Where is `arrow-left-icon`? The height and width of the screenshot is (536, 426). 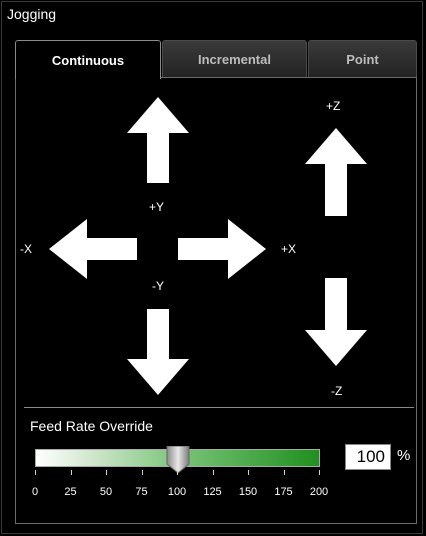 arrow-left-icon is located at coordinates (93, 249).